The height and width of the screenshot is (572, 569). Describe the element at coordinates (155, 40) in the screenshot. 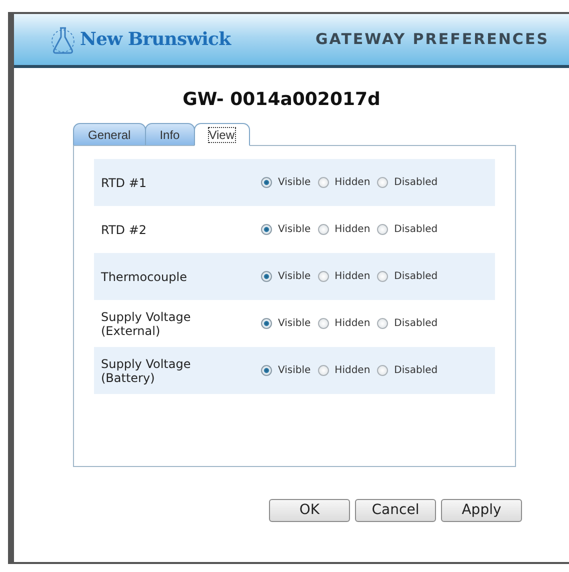

I see `brand-name: New Brunswick` at that location.